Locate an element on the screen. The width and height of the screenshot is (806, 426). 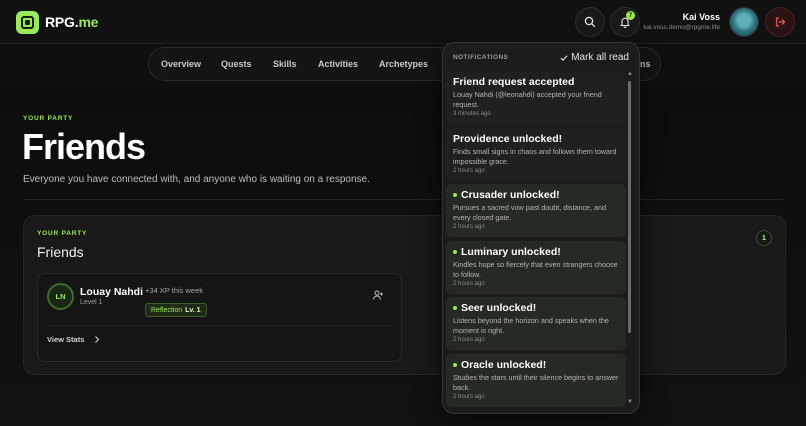
section-divider is located at coordinates (403, 199).